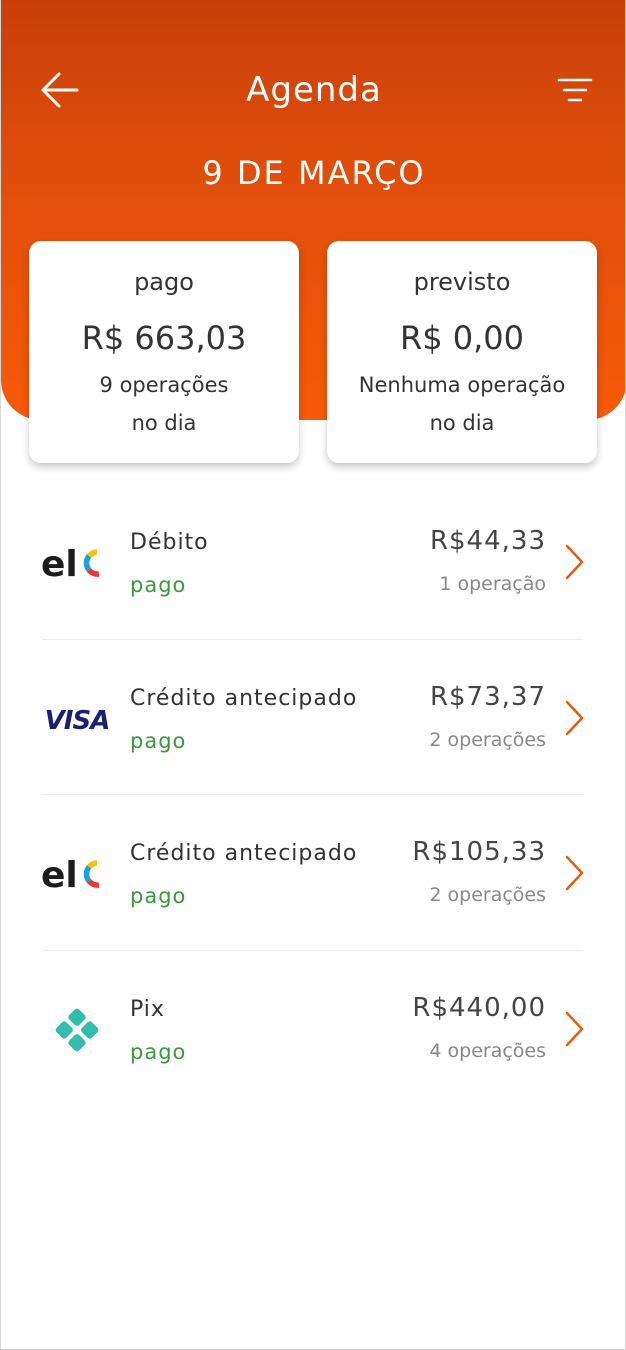 This screenshot has height=1350, width=626. What do you see at coordinates (314, 90) in the screenshot?
I see `page-title: Agenda` at bounding box center [314, 90].